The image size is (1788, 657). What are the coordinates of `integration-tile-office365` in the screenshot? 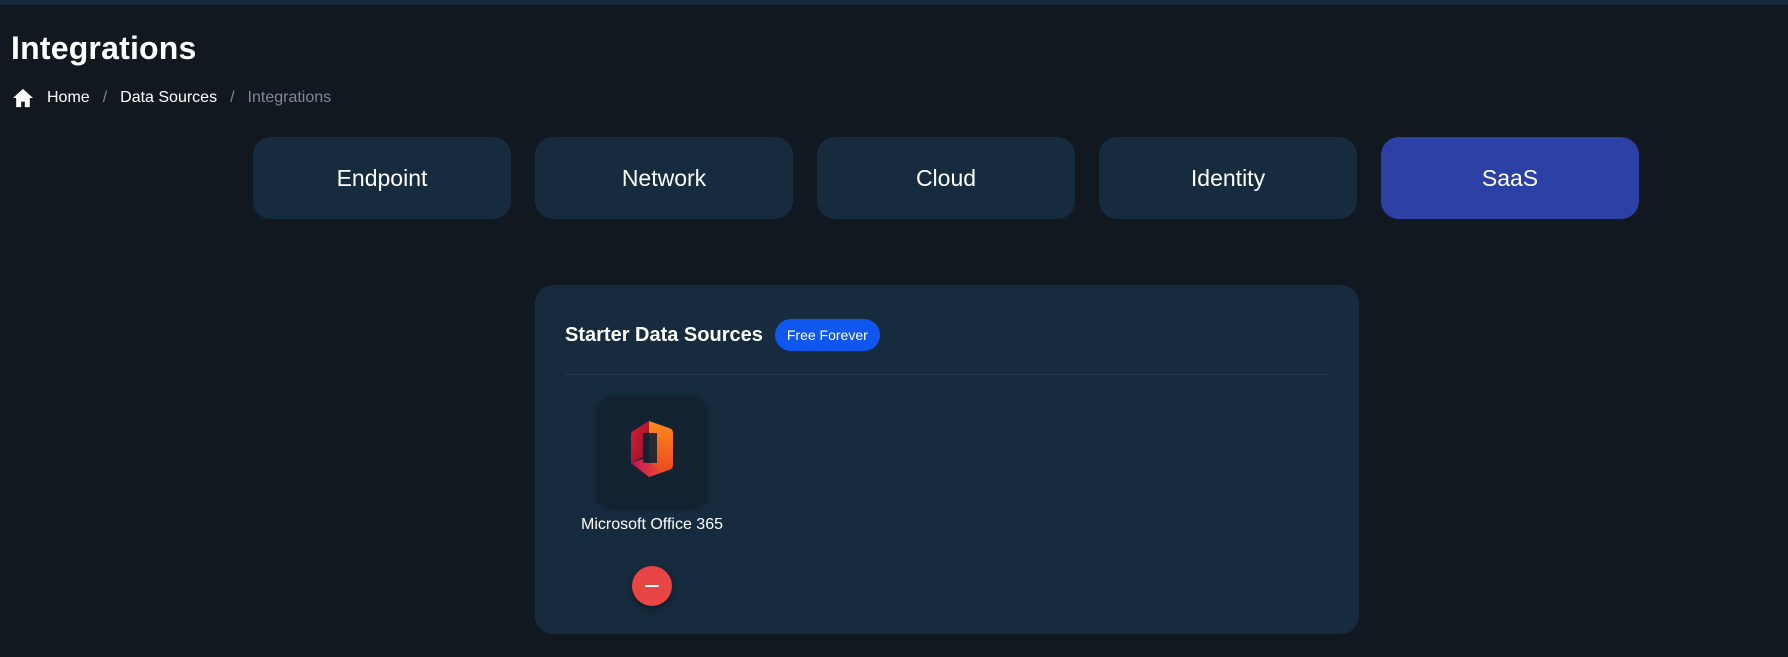 It's located at (652, 451).